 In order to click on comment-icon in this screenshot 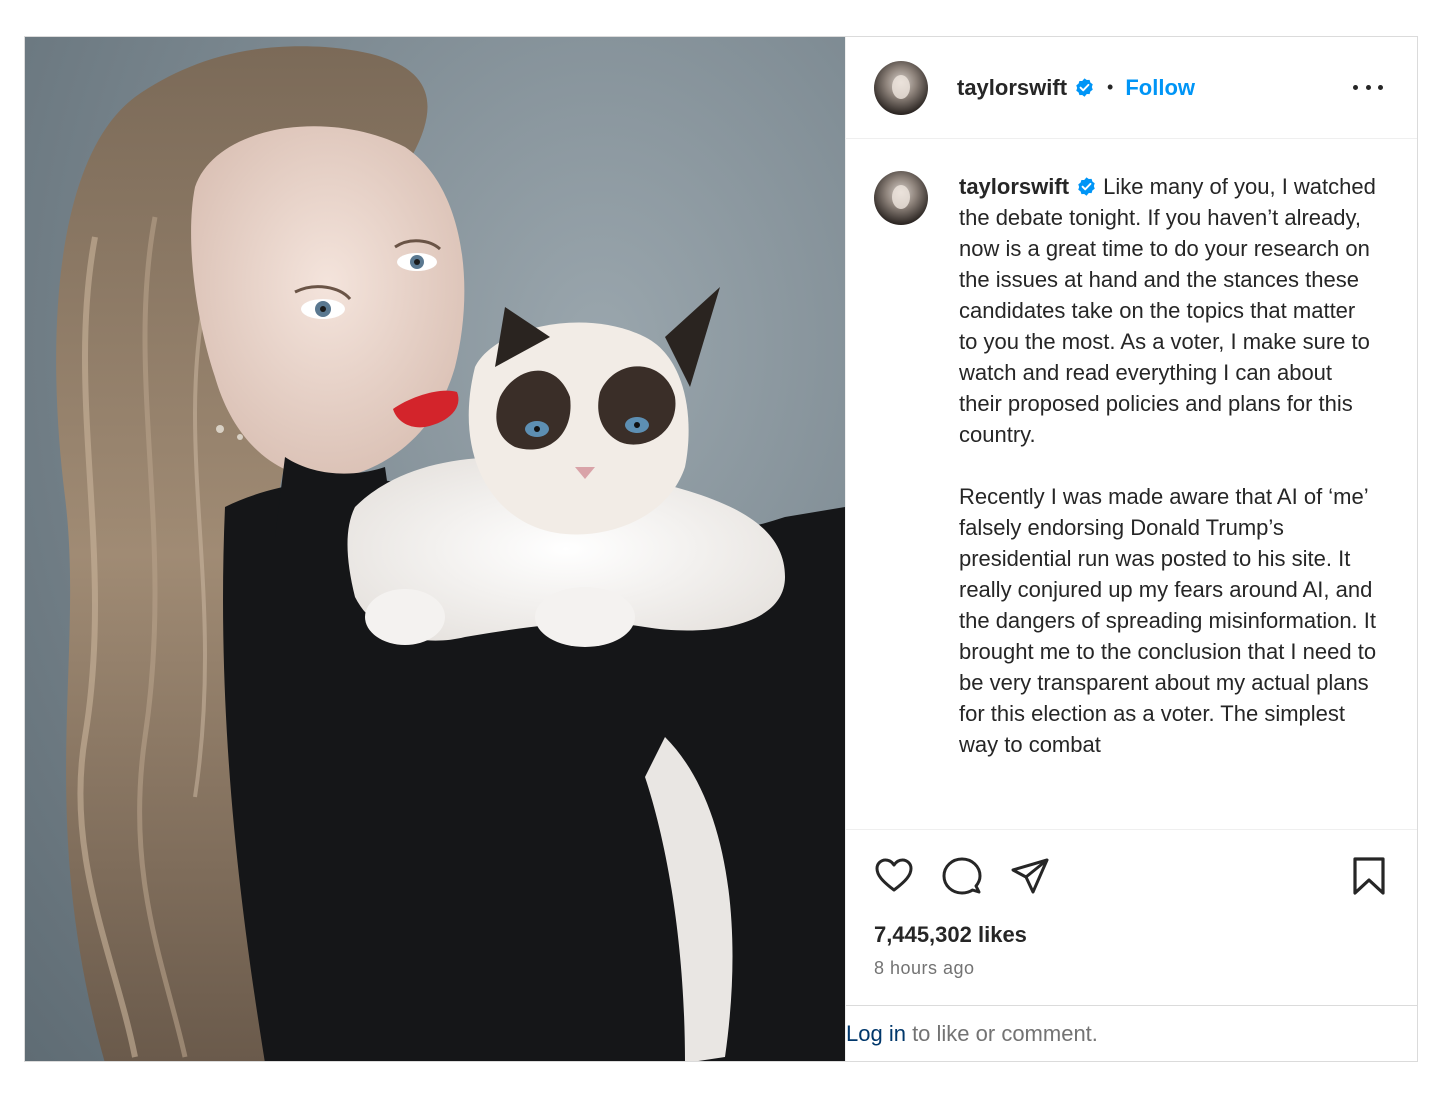, I will do `click(962, 876)`.